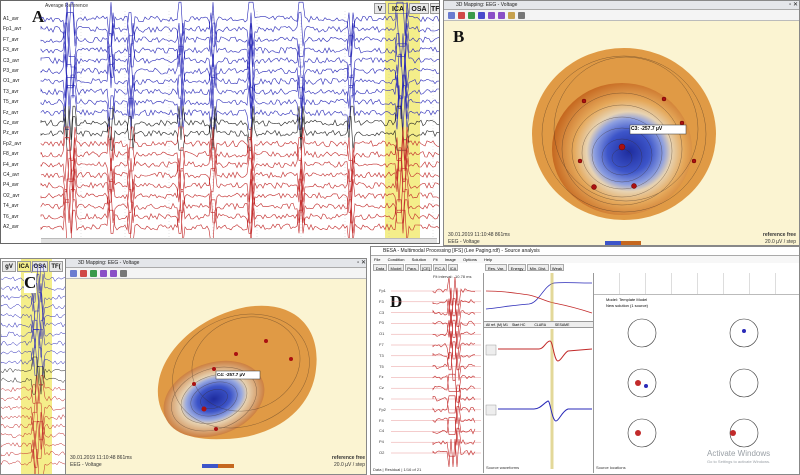  I want to click on panel-b-scale: 20.0 µV / step, so click(780, 242).